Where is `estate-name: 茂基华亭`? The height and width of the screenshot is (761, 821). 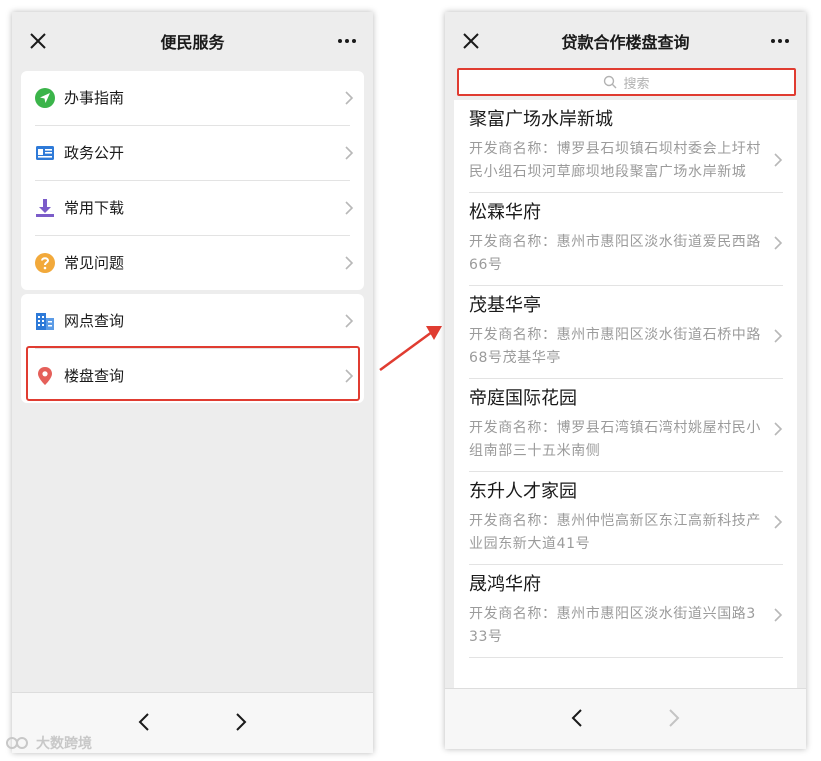 estate-name: 茂基华亭 is located at coordinates (505, 305).